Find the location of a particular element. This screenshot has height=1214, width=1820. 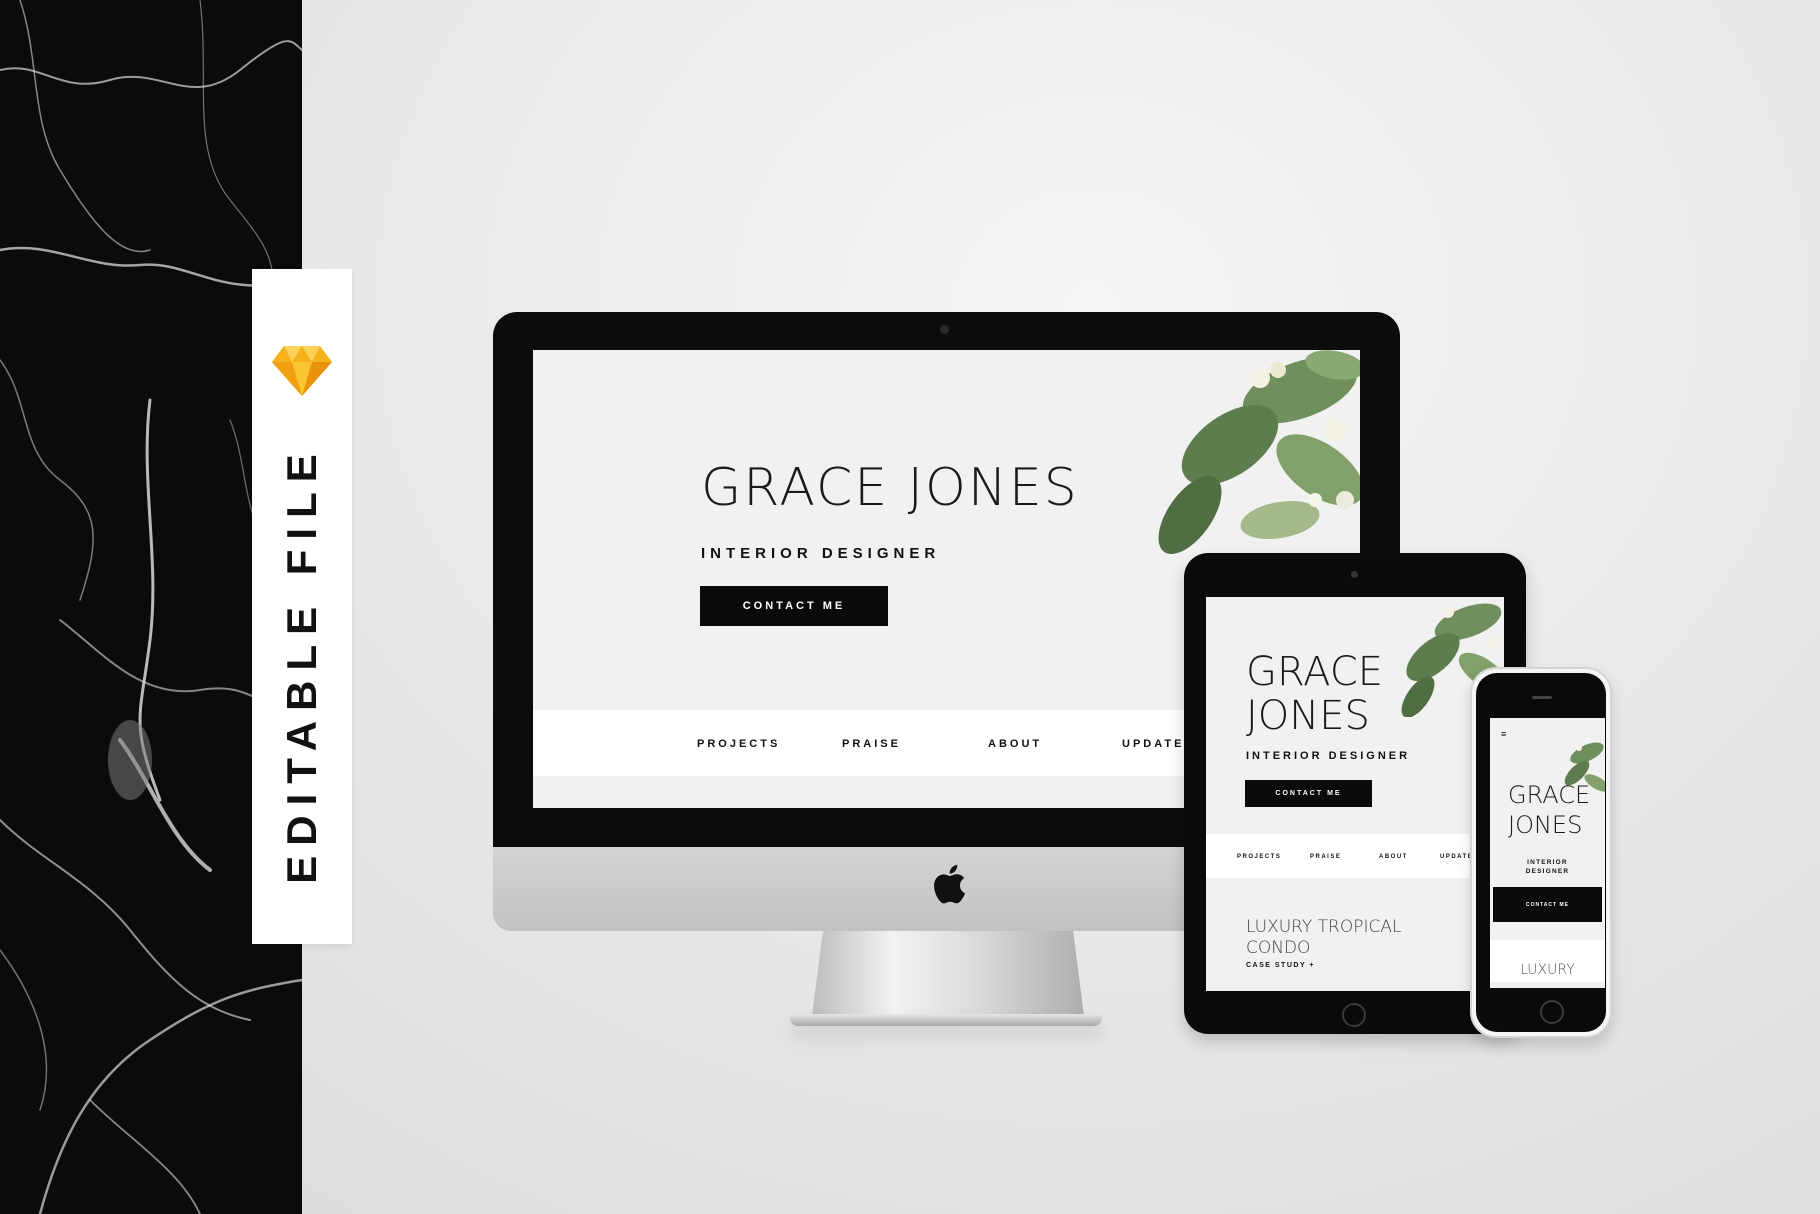

editable-file-label: EDITABLE FILE is located at coordinates (301, 664).